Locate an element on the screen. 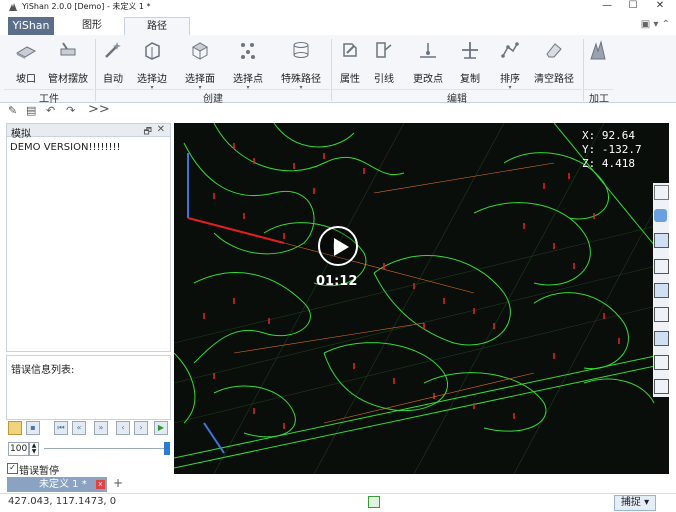  select-face-icon is located at coordinates (200, 51).